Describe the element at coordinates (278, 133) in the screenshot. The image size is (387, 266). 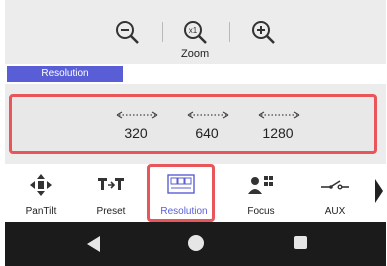
I see `resolution-option-label: 1280` at that location.